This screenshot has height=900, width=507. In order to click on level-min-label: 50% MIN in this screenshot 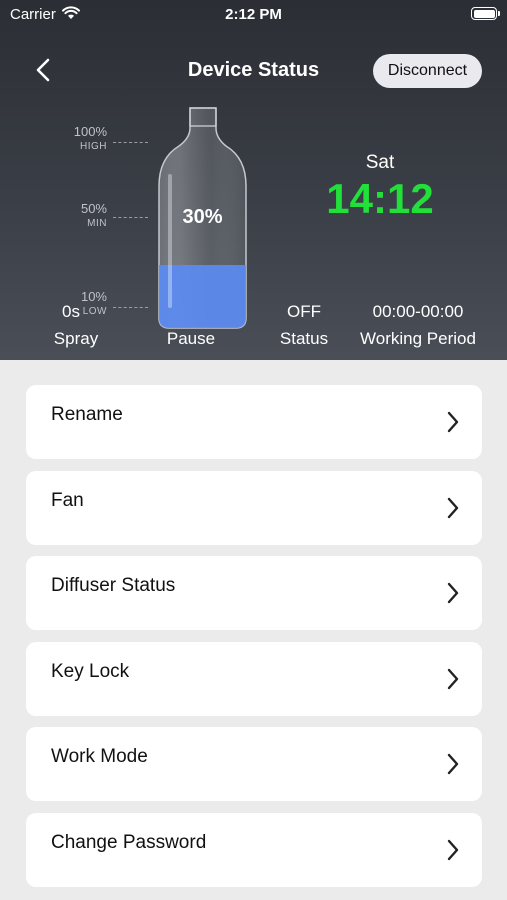, I will do `click(84, 215)`.